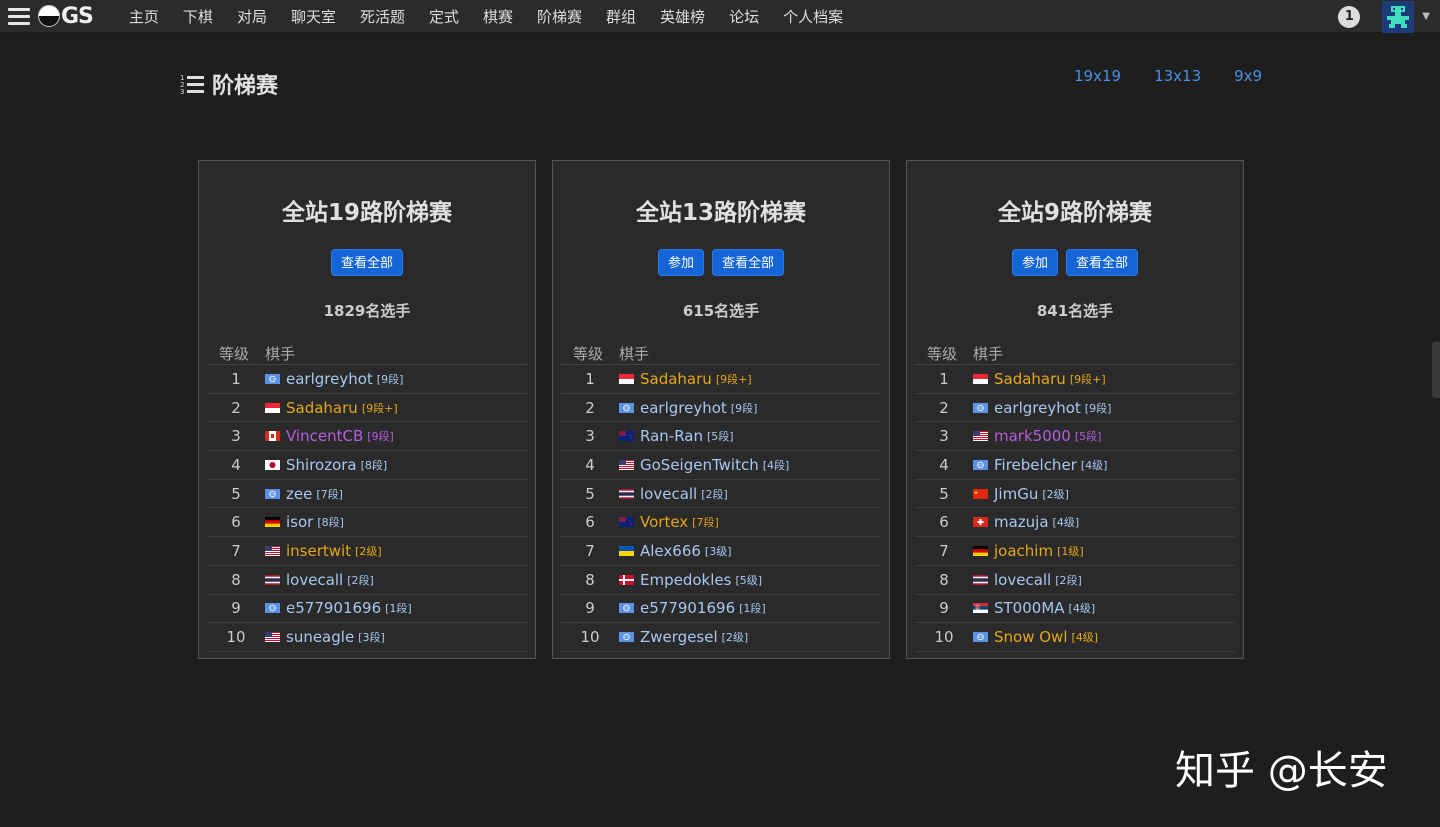 The height and width of the screenshot is (827, 1440). I want to click on nav-item: 下棋, so click(198, 16).